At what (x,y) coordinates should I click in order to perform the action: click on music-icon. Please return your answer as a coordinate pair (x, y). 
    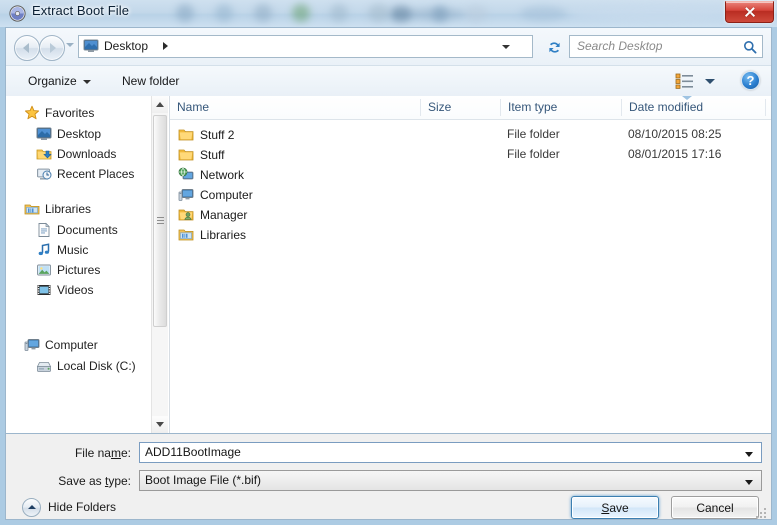
    Looking at the image, I should click on (44, 250).